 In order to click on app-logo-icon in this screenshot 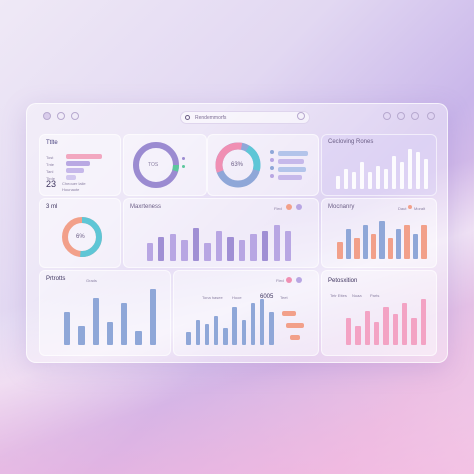, I will do `click(47, 116)`.